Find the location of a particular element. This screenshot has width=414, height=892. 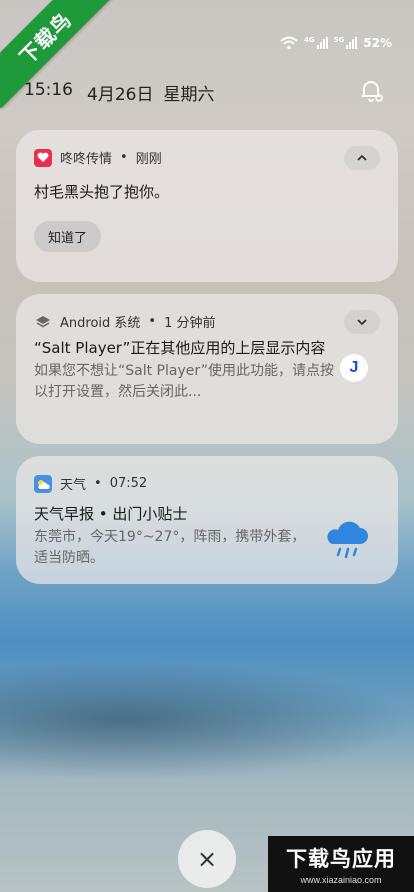

signal-5g: 5G is located at coordinates (346, 43).